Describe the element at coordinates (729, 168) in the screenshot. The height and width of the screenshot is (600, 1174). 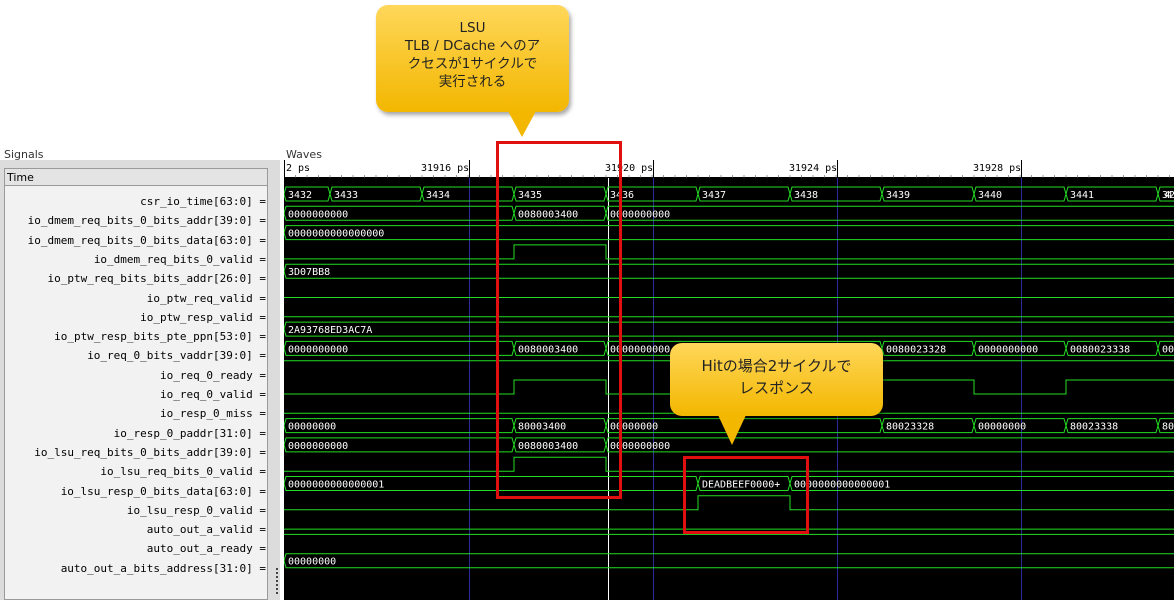
I see `timeline-header` at that location.